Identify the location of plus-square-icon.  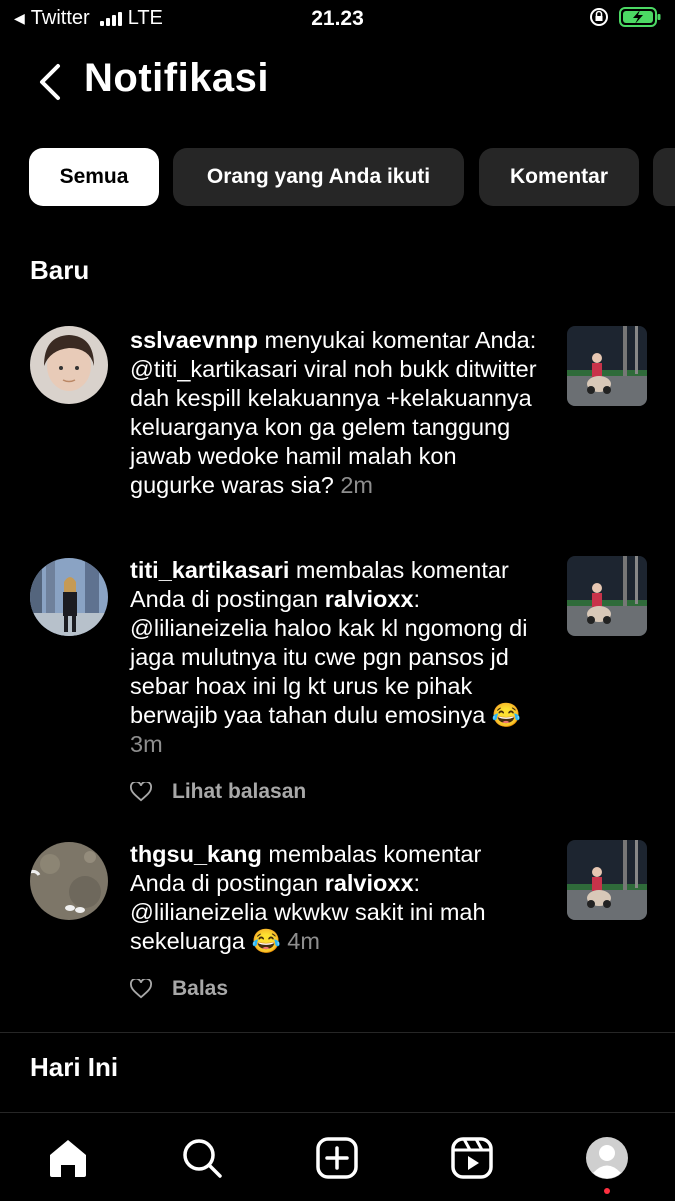
(337, 1158).